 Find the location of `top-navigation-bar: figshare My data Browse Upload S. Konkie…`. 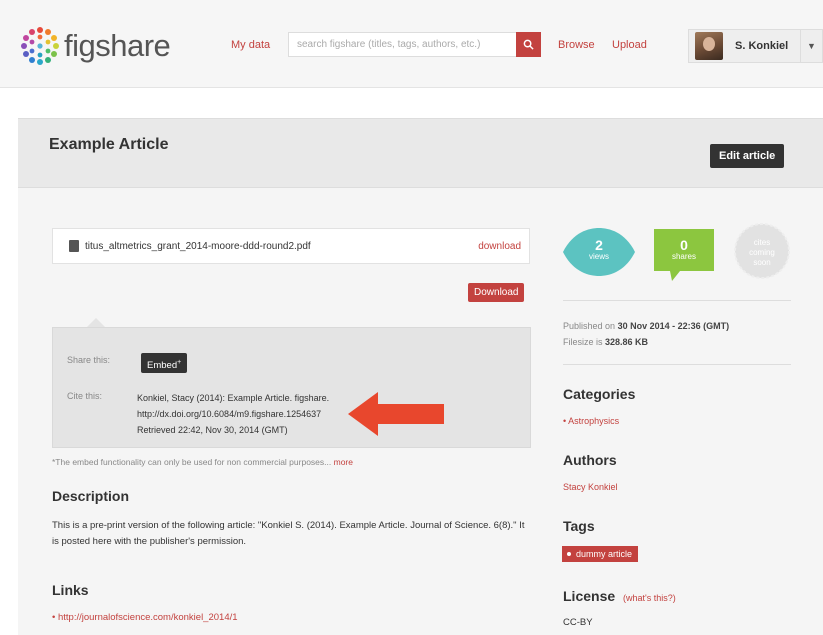

top-navigation-bar: figshare My data Browse Upload S. Konkie… is located at coordinates (411, 44).